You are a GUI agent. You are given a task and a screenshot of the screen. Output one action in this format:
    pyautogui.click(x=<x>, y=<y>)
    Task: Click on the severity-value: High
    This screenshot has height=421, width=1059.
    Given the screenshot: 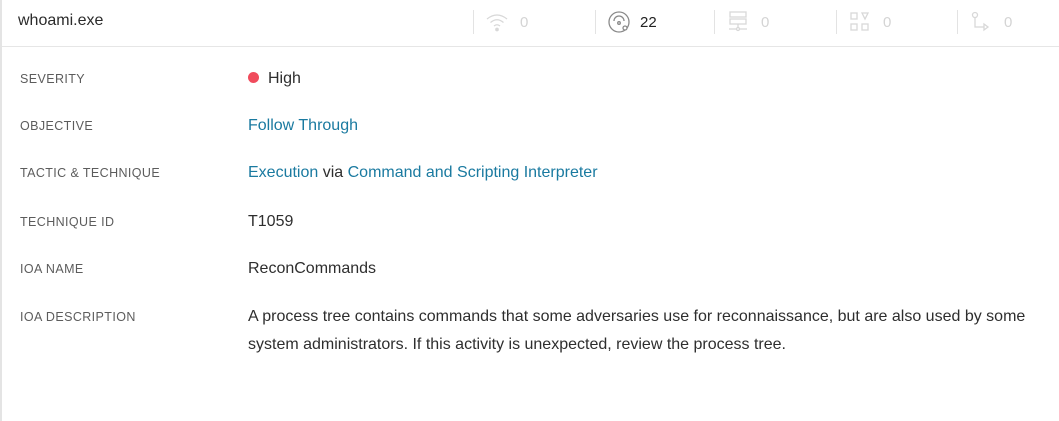 What is the action you would take?
    pyautogui.click(x=274, y=79)
    